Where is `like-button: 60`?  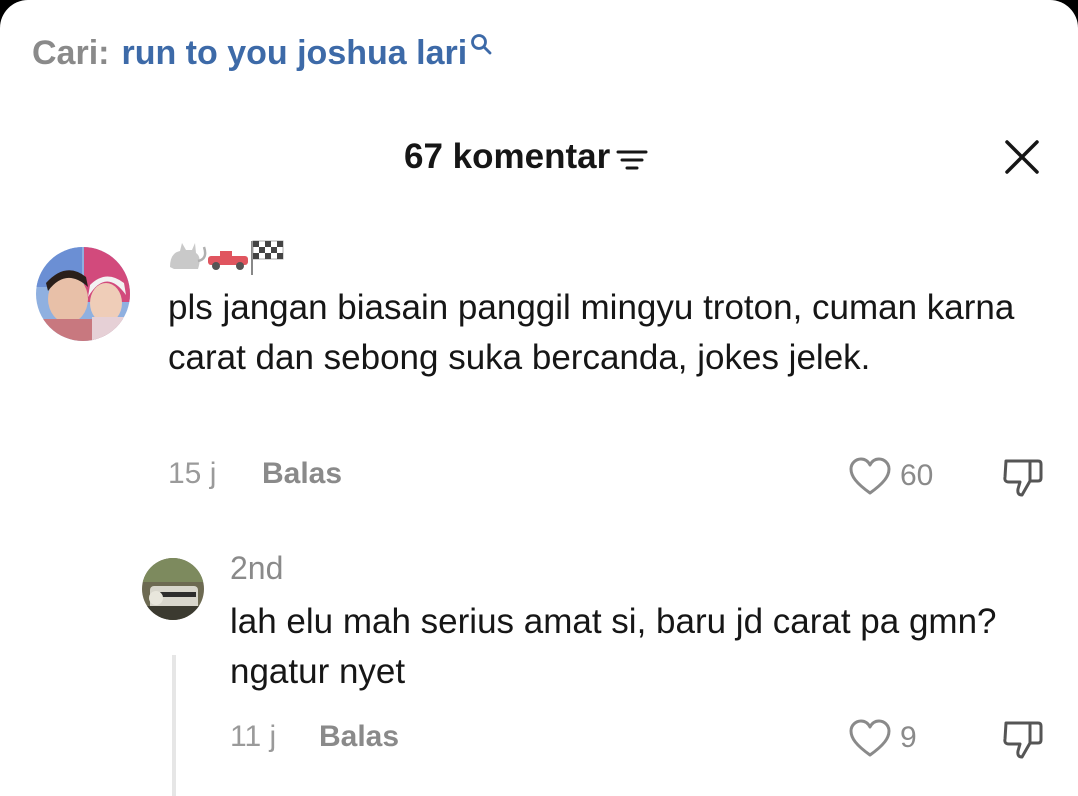
like-button: 60 is located at coordinates (890, 476).